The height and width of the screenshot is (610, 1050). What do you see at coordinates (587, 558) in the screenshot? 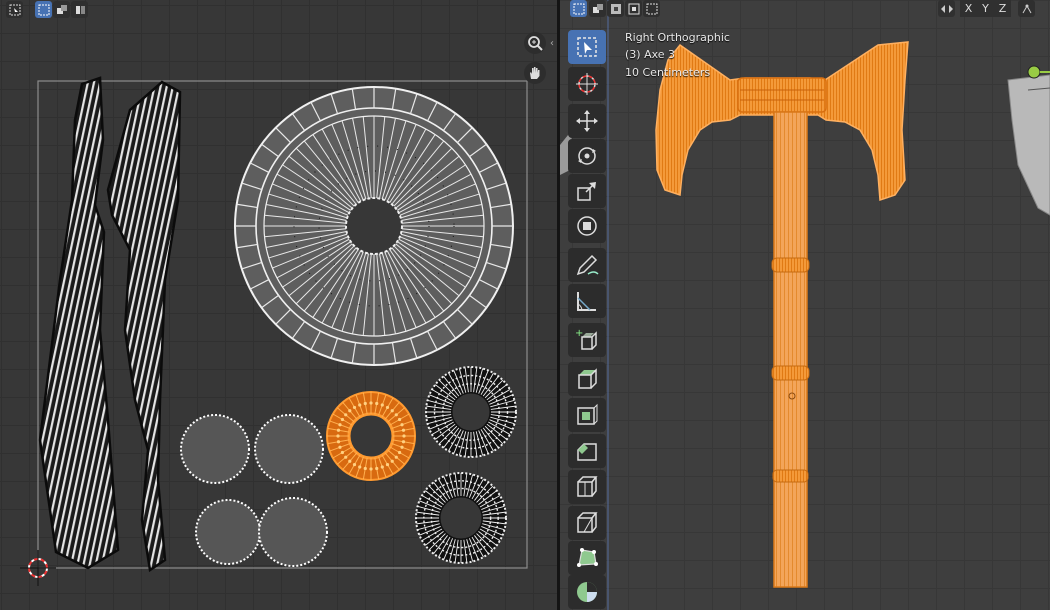
I see `poly-build-icon` at bounding box center [587, 558].